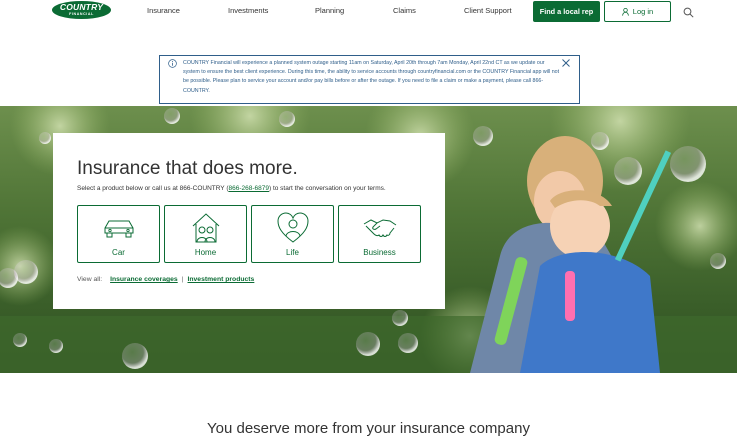 The width and height of the screenshot is (737, 436). What do you see at coordinates (248, 11) in the screenshot?
I see `nav-investments: Investments` at bounding box center [248, 11].